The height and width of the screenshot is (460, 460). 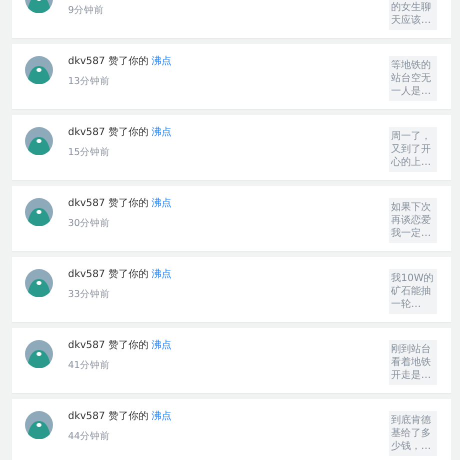 What do you see at coordinates (87, 10) in the screenshot?
I see `time-label: 9分钟前` at bounding box center [87, 10].